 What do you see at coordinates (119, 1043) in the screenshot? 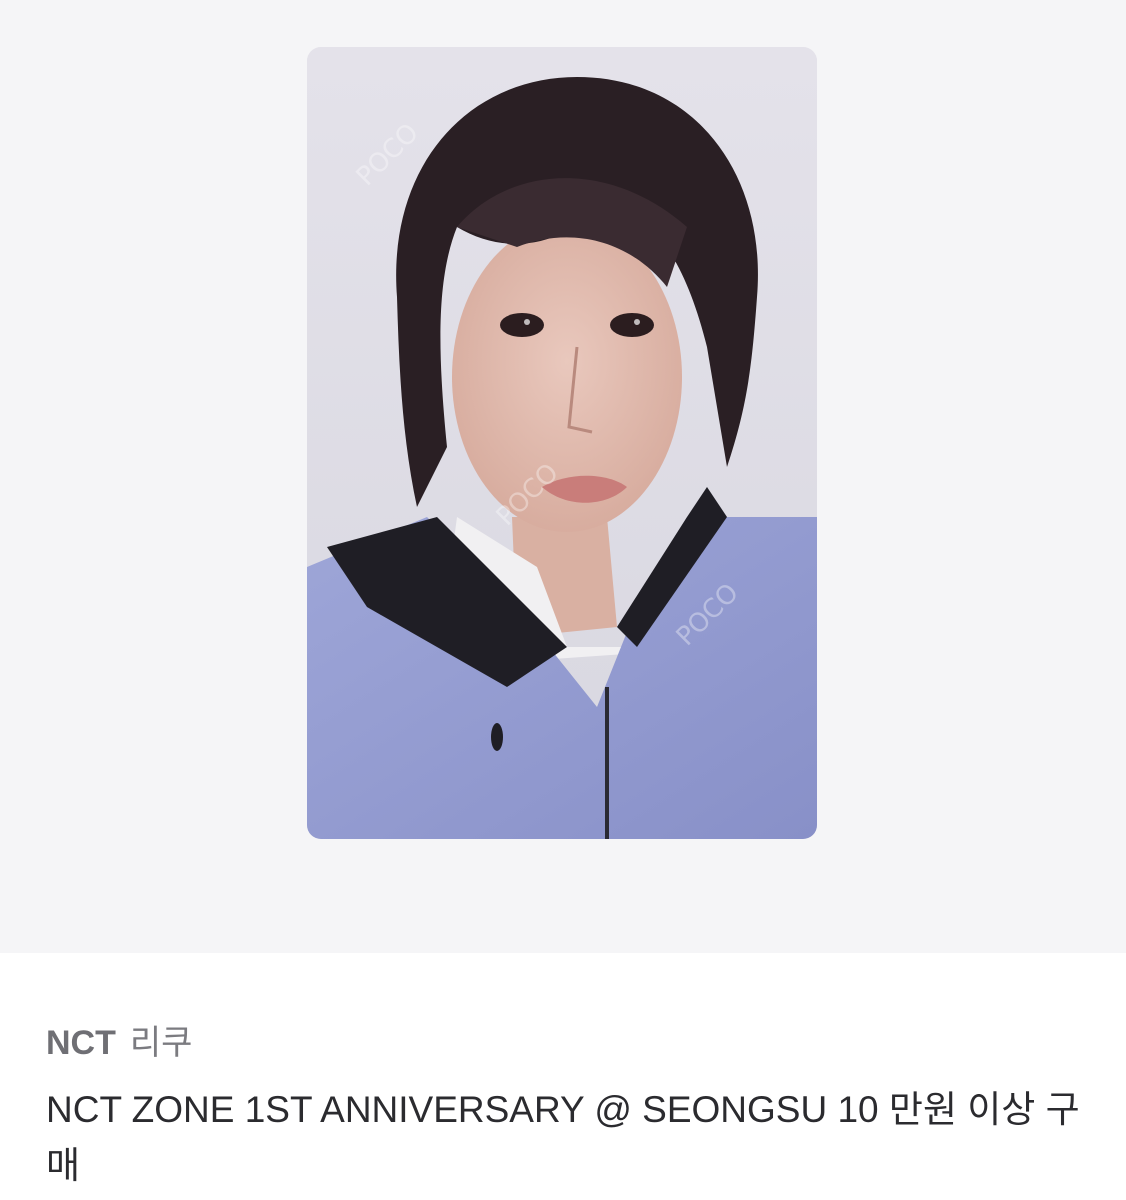
I see `artist-line: NCT 리쿠` at bounding box center [119, 1043].